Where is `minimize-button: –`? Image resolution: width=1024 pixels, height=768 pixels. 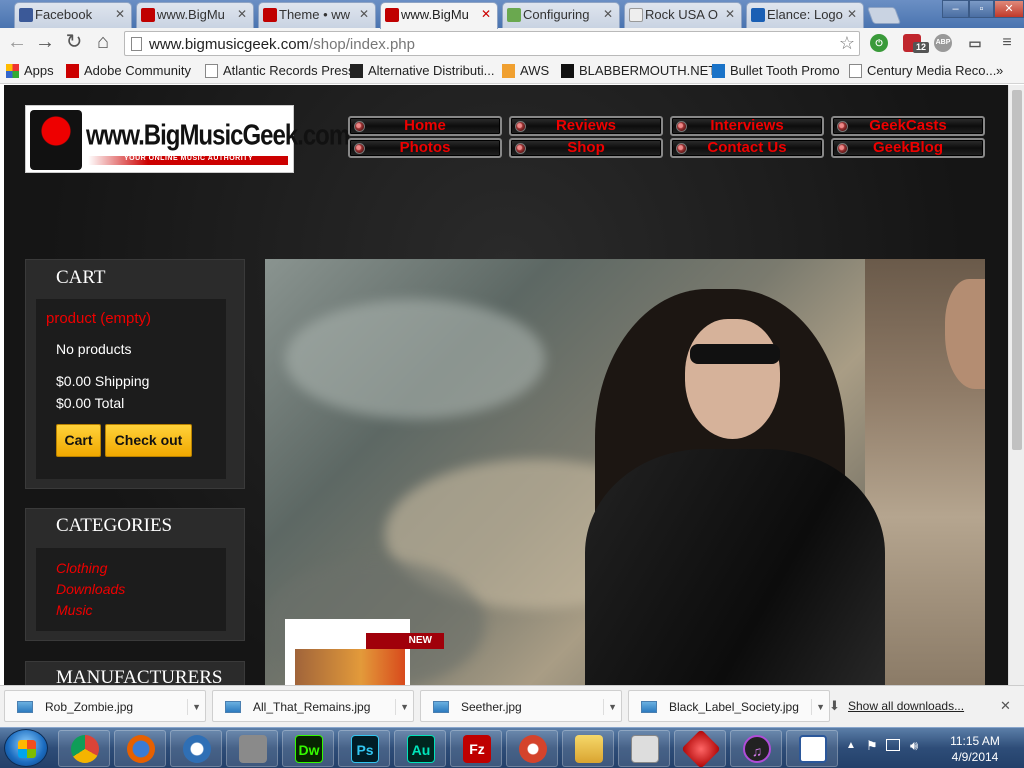
minimize-button: – is located at coordinates (955, 9).